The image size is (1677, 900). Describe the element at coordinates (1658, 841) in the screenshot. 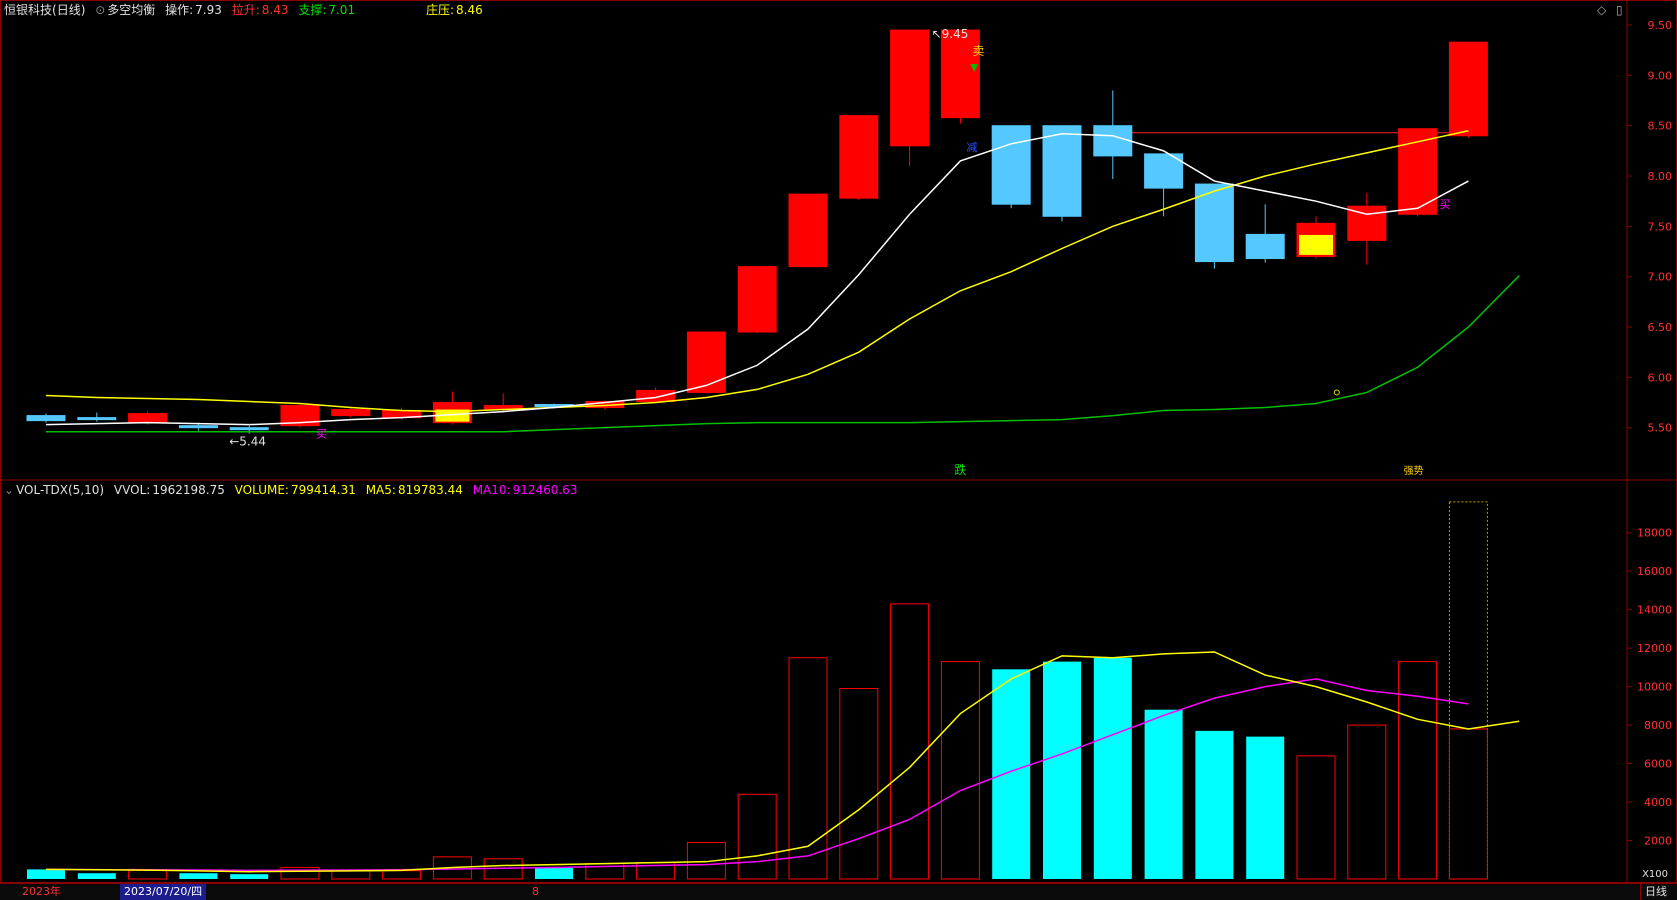

I see `volume-tick-label: 2000` at that location.